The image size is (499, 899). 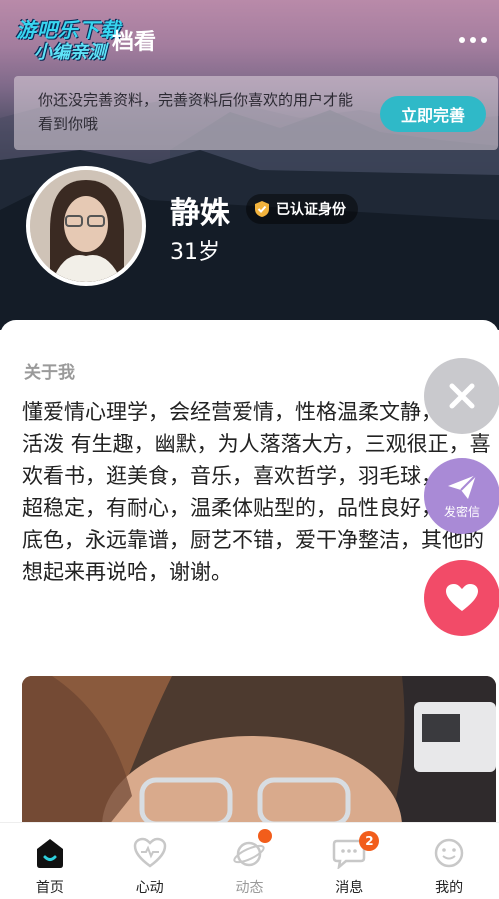 What do you see at coordinates (473, 40) in the screenshot?
I see `more-options-button` at bounding box center [473, 40].